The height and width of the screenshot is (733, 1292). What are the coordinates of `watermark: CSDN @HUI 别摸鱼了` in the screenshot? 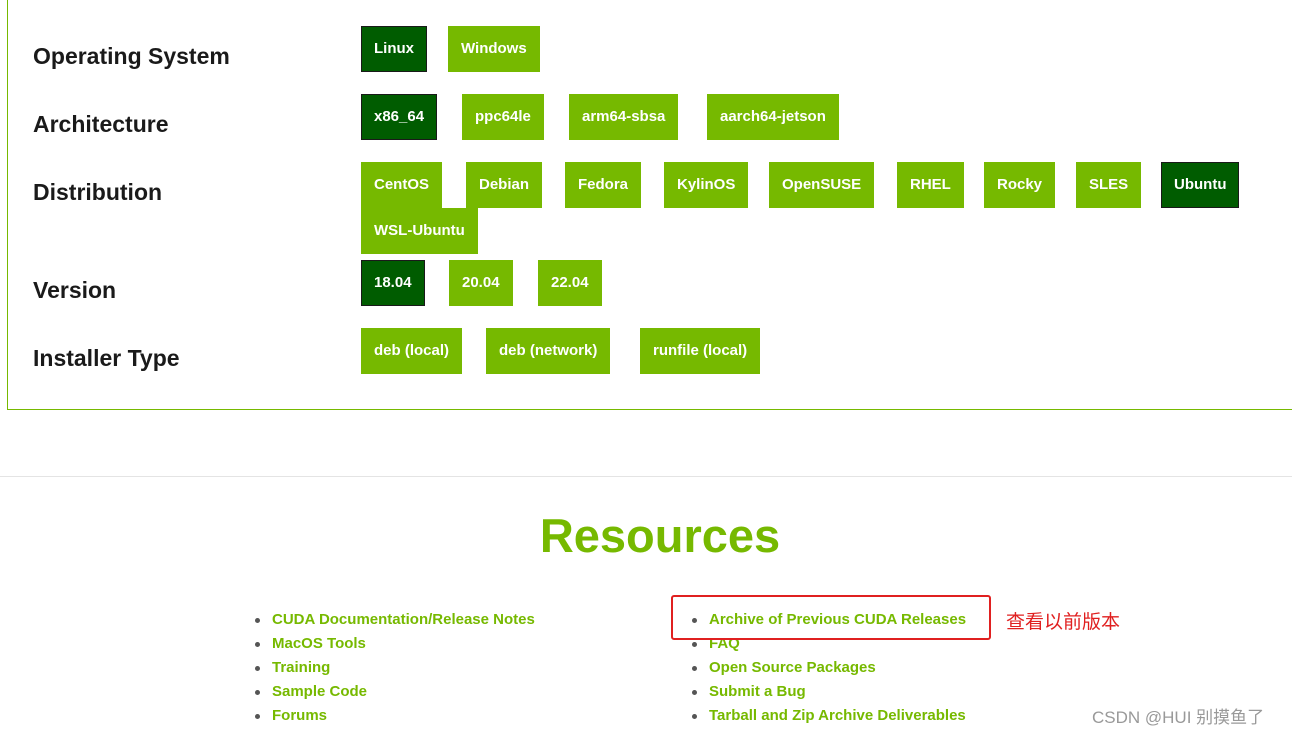 It's located at (1178, 717).